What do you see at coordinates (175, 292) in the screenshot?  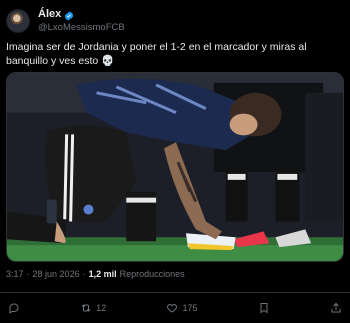 I see `divider` at bounding box center [175, 292].